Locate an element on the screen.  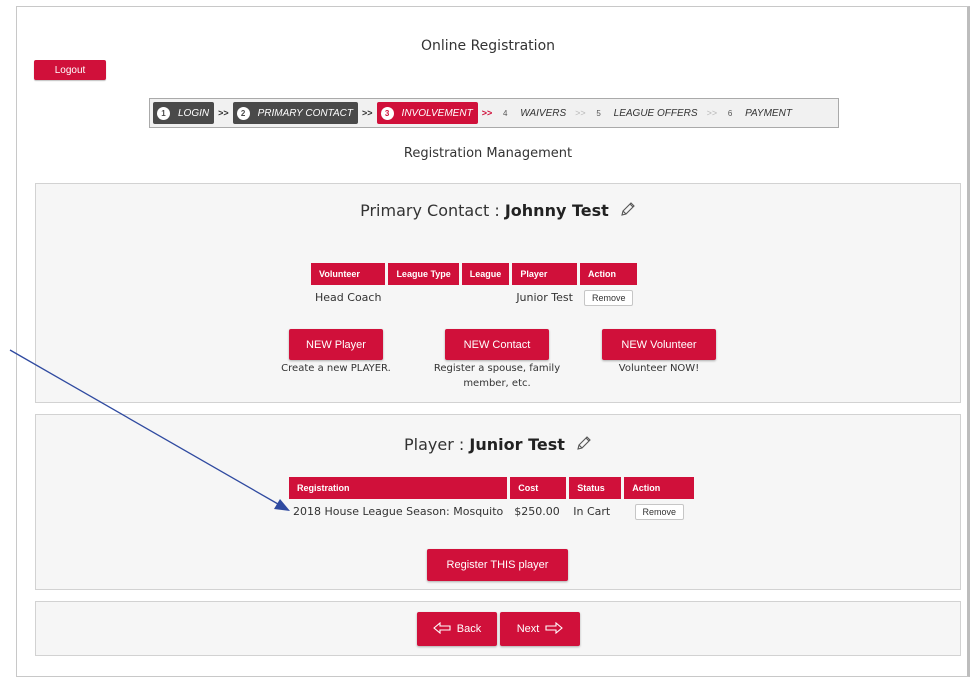
heading-prefix: Player : is located at coordinates (437, 444).